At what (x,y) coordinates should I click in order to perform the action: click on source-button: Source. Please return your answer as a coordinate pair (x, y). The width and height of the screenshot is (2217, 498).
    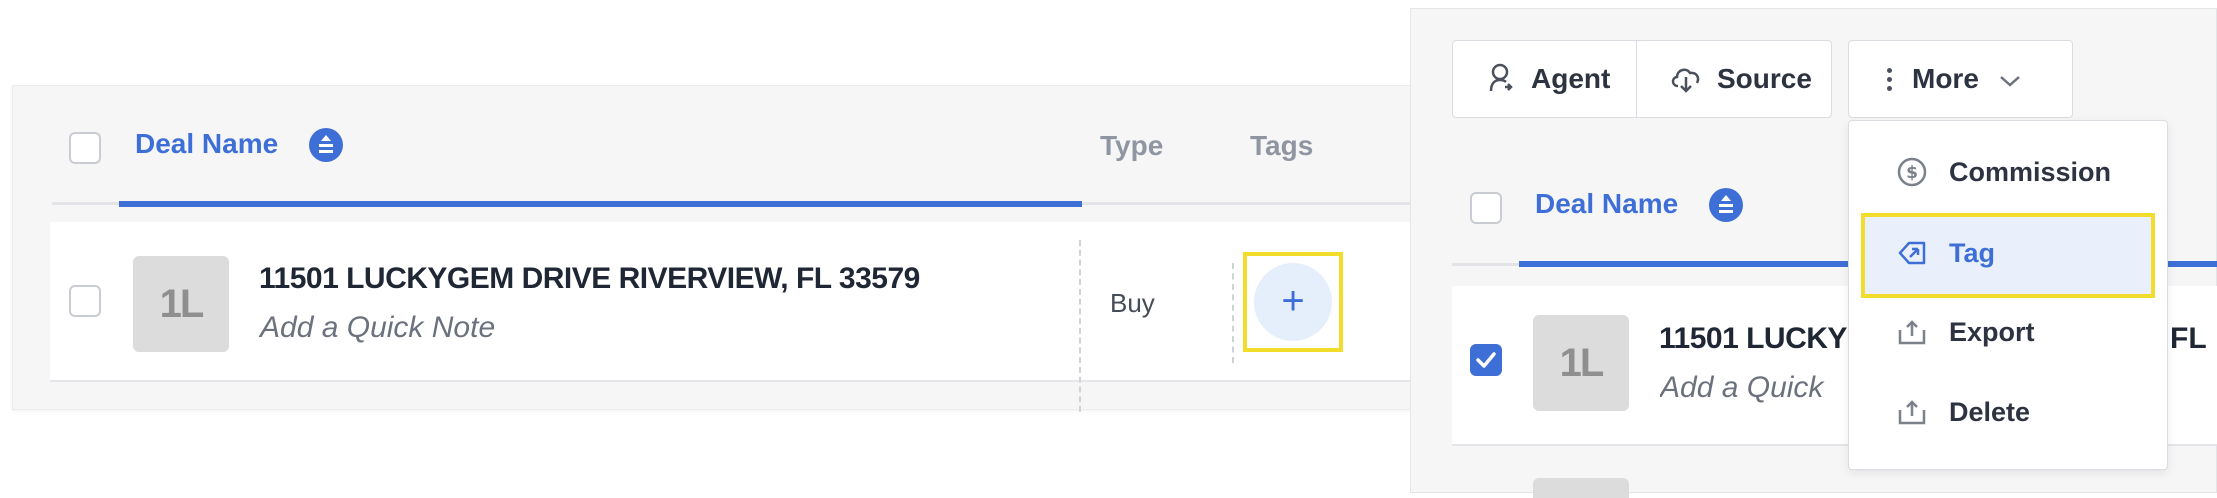
    Looking at the image, I should click on (1734, 79).